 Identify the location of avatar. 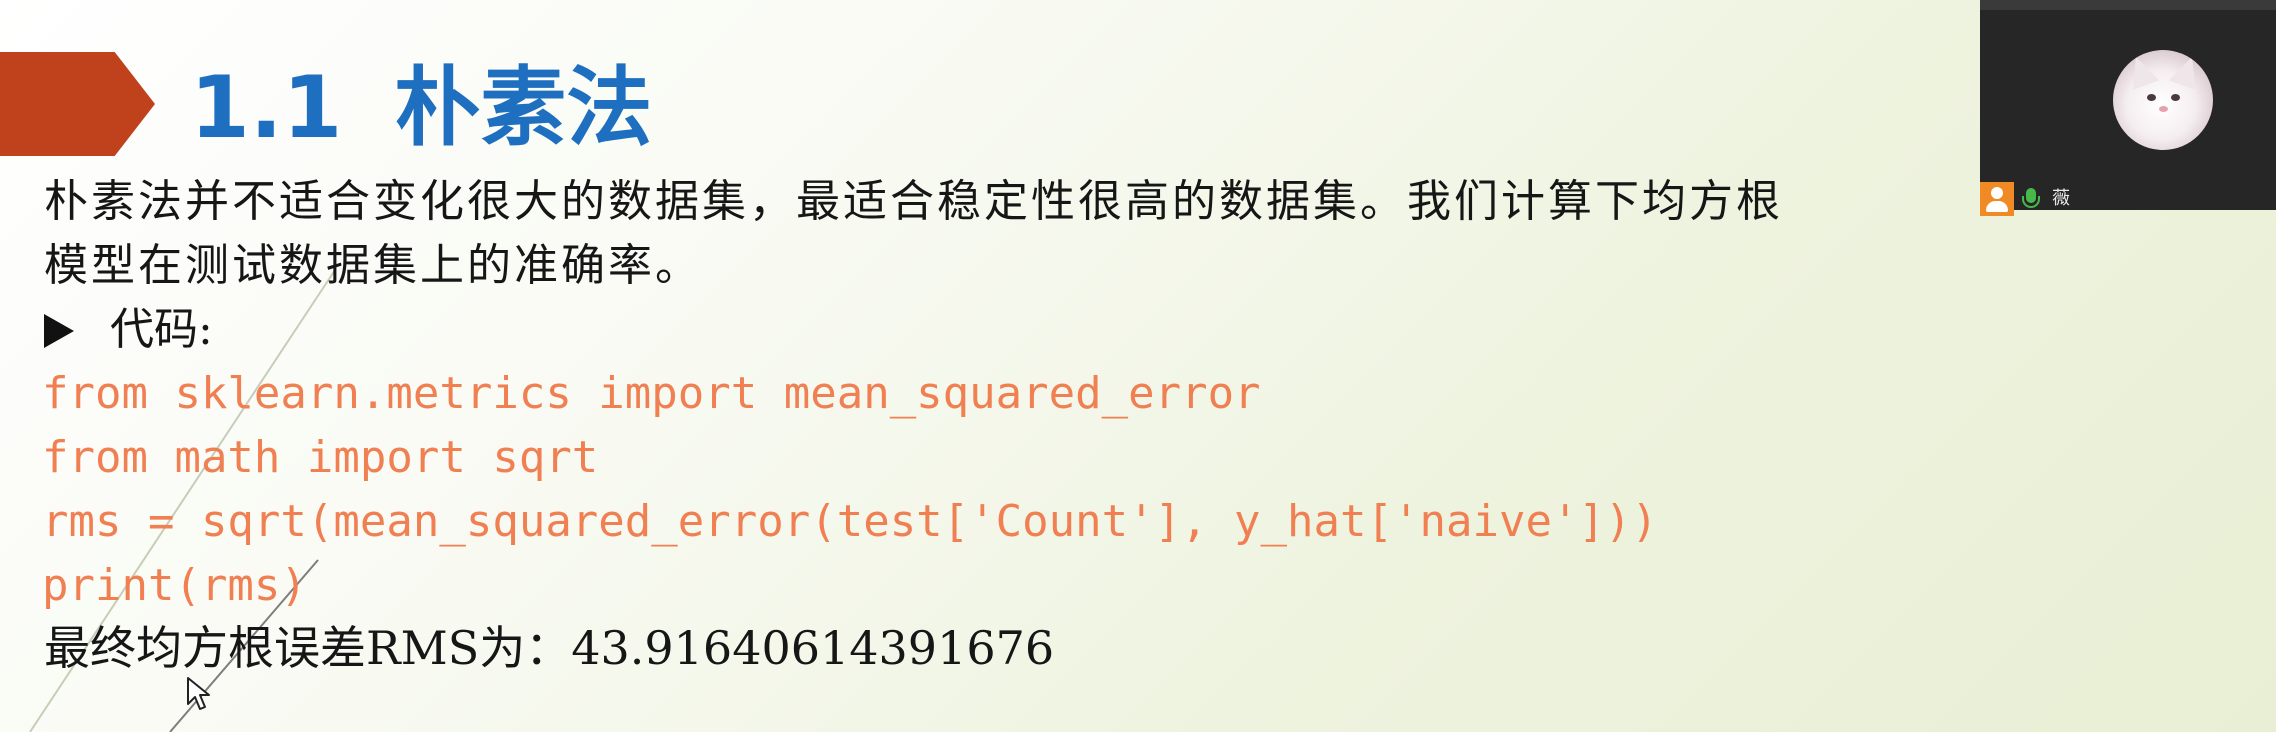
(2163, 100).